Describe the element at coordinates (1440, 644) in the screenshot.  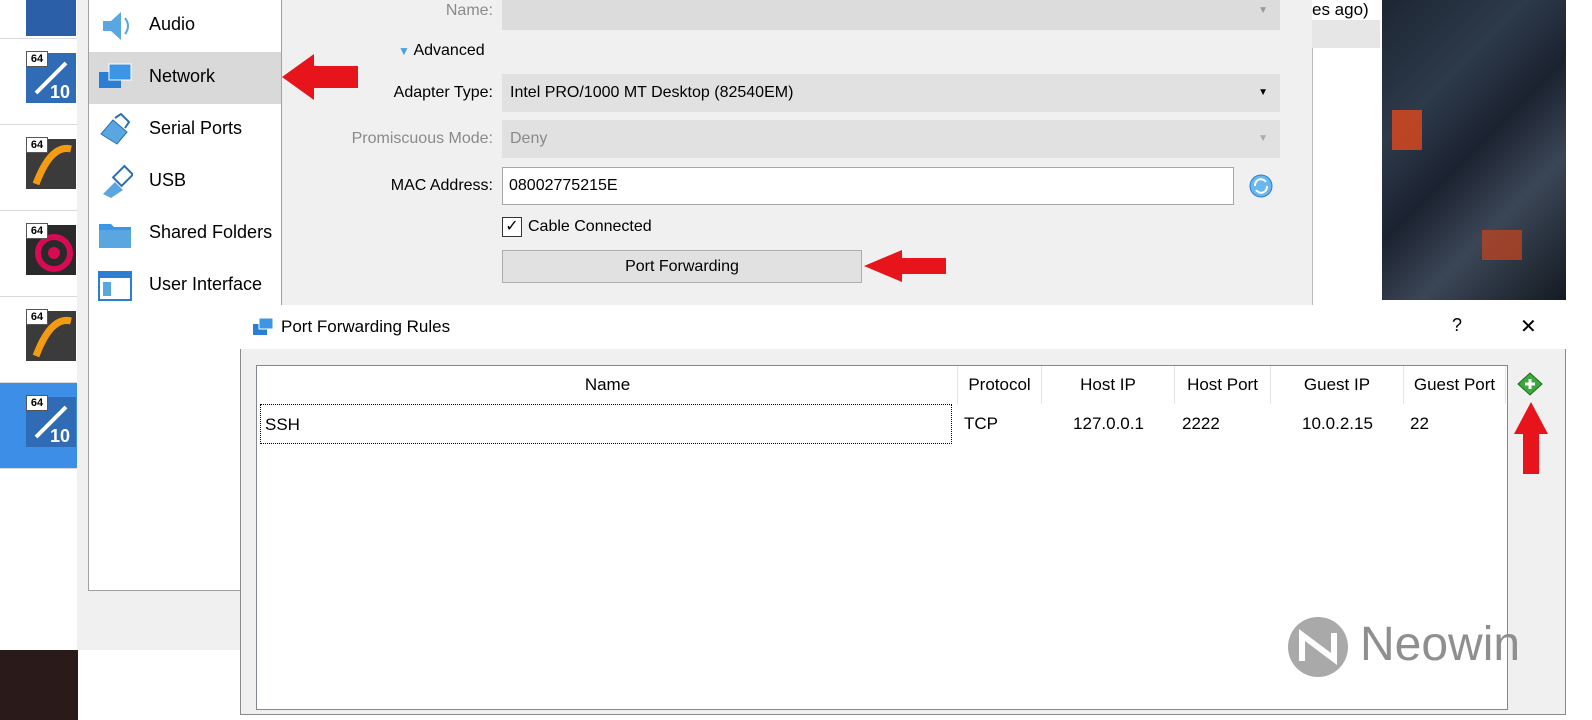
I see `watermark-text: Neowin` at that location.